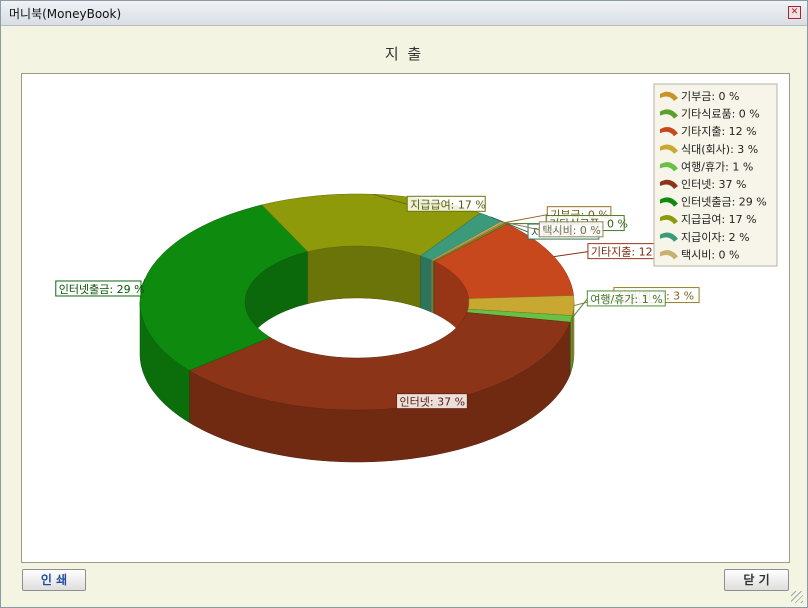 The image size is (808, 608). What do you see at coordinates (717, 166) in the screenshot?
I see `legend-label: 여행/휴가: 1 %` at bounding box center [717, 166].